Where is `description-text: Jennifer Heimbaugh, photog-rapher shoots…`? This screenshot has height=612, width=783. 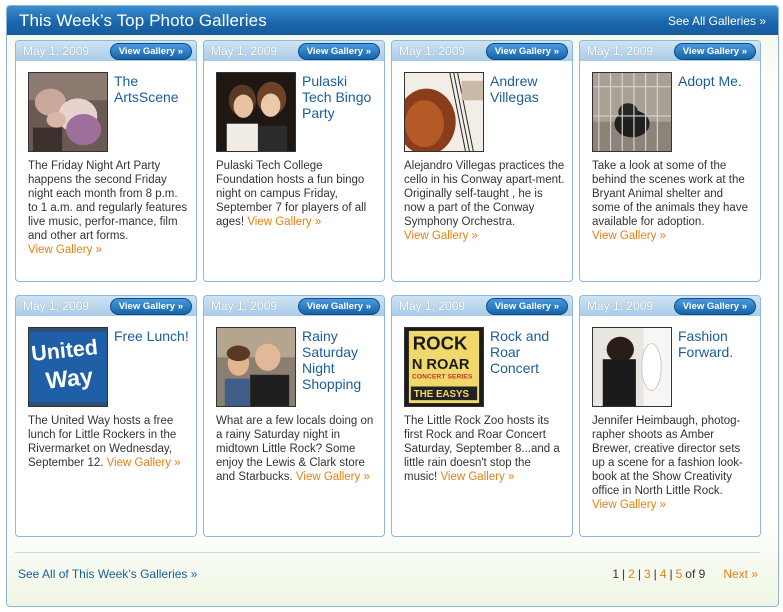 description-text: Jennifer Heimbaugh, photog-rapher shoots… is located at coordinates (667, 456).